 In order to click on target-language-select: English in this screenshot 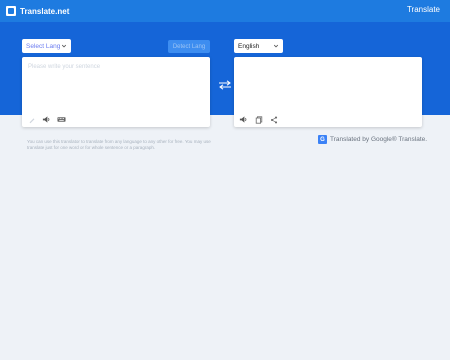, I will do `click(258, 46)`.